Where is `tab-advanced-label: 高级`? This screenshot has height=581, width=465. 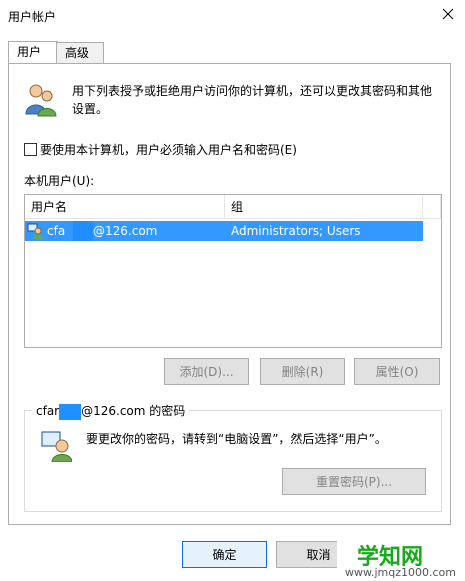
tab-advanced-label: 高级 is located at coordinates (77, 53).